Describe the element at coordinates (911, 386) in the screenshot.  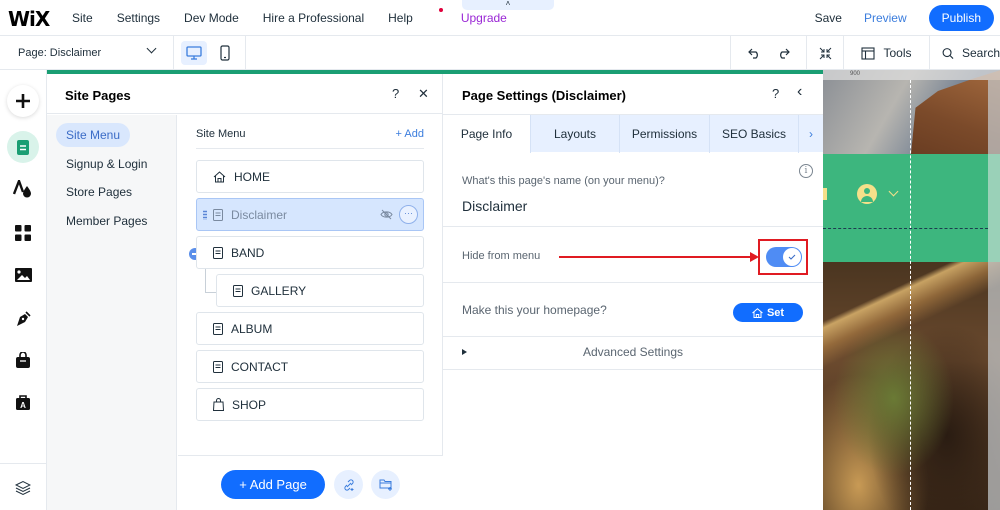
I see `background-ground` at that location.